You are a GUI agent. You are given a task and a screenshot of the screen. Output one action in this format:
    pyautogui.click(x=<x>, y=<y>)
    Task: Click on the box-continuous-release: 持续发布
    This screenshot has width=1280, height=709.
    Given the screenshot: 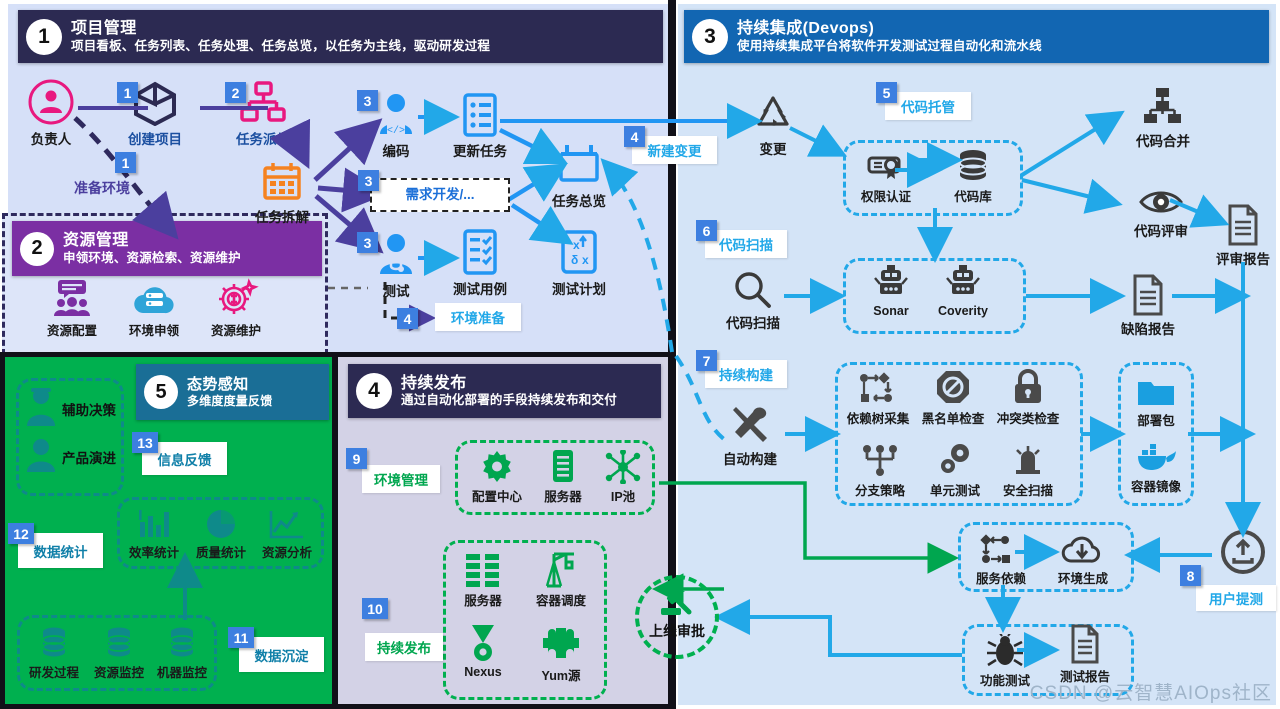 What is the action you would take?
    pyautogui.click(x=404, y=647)
    